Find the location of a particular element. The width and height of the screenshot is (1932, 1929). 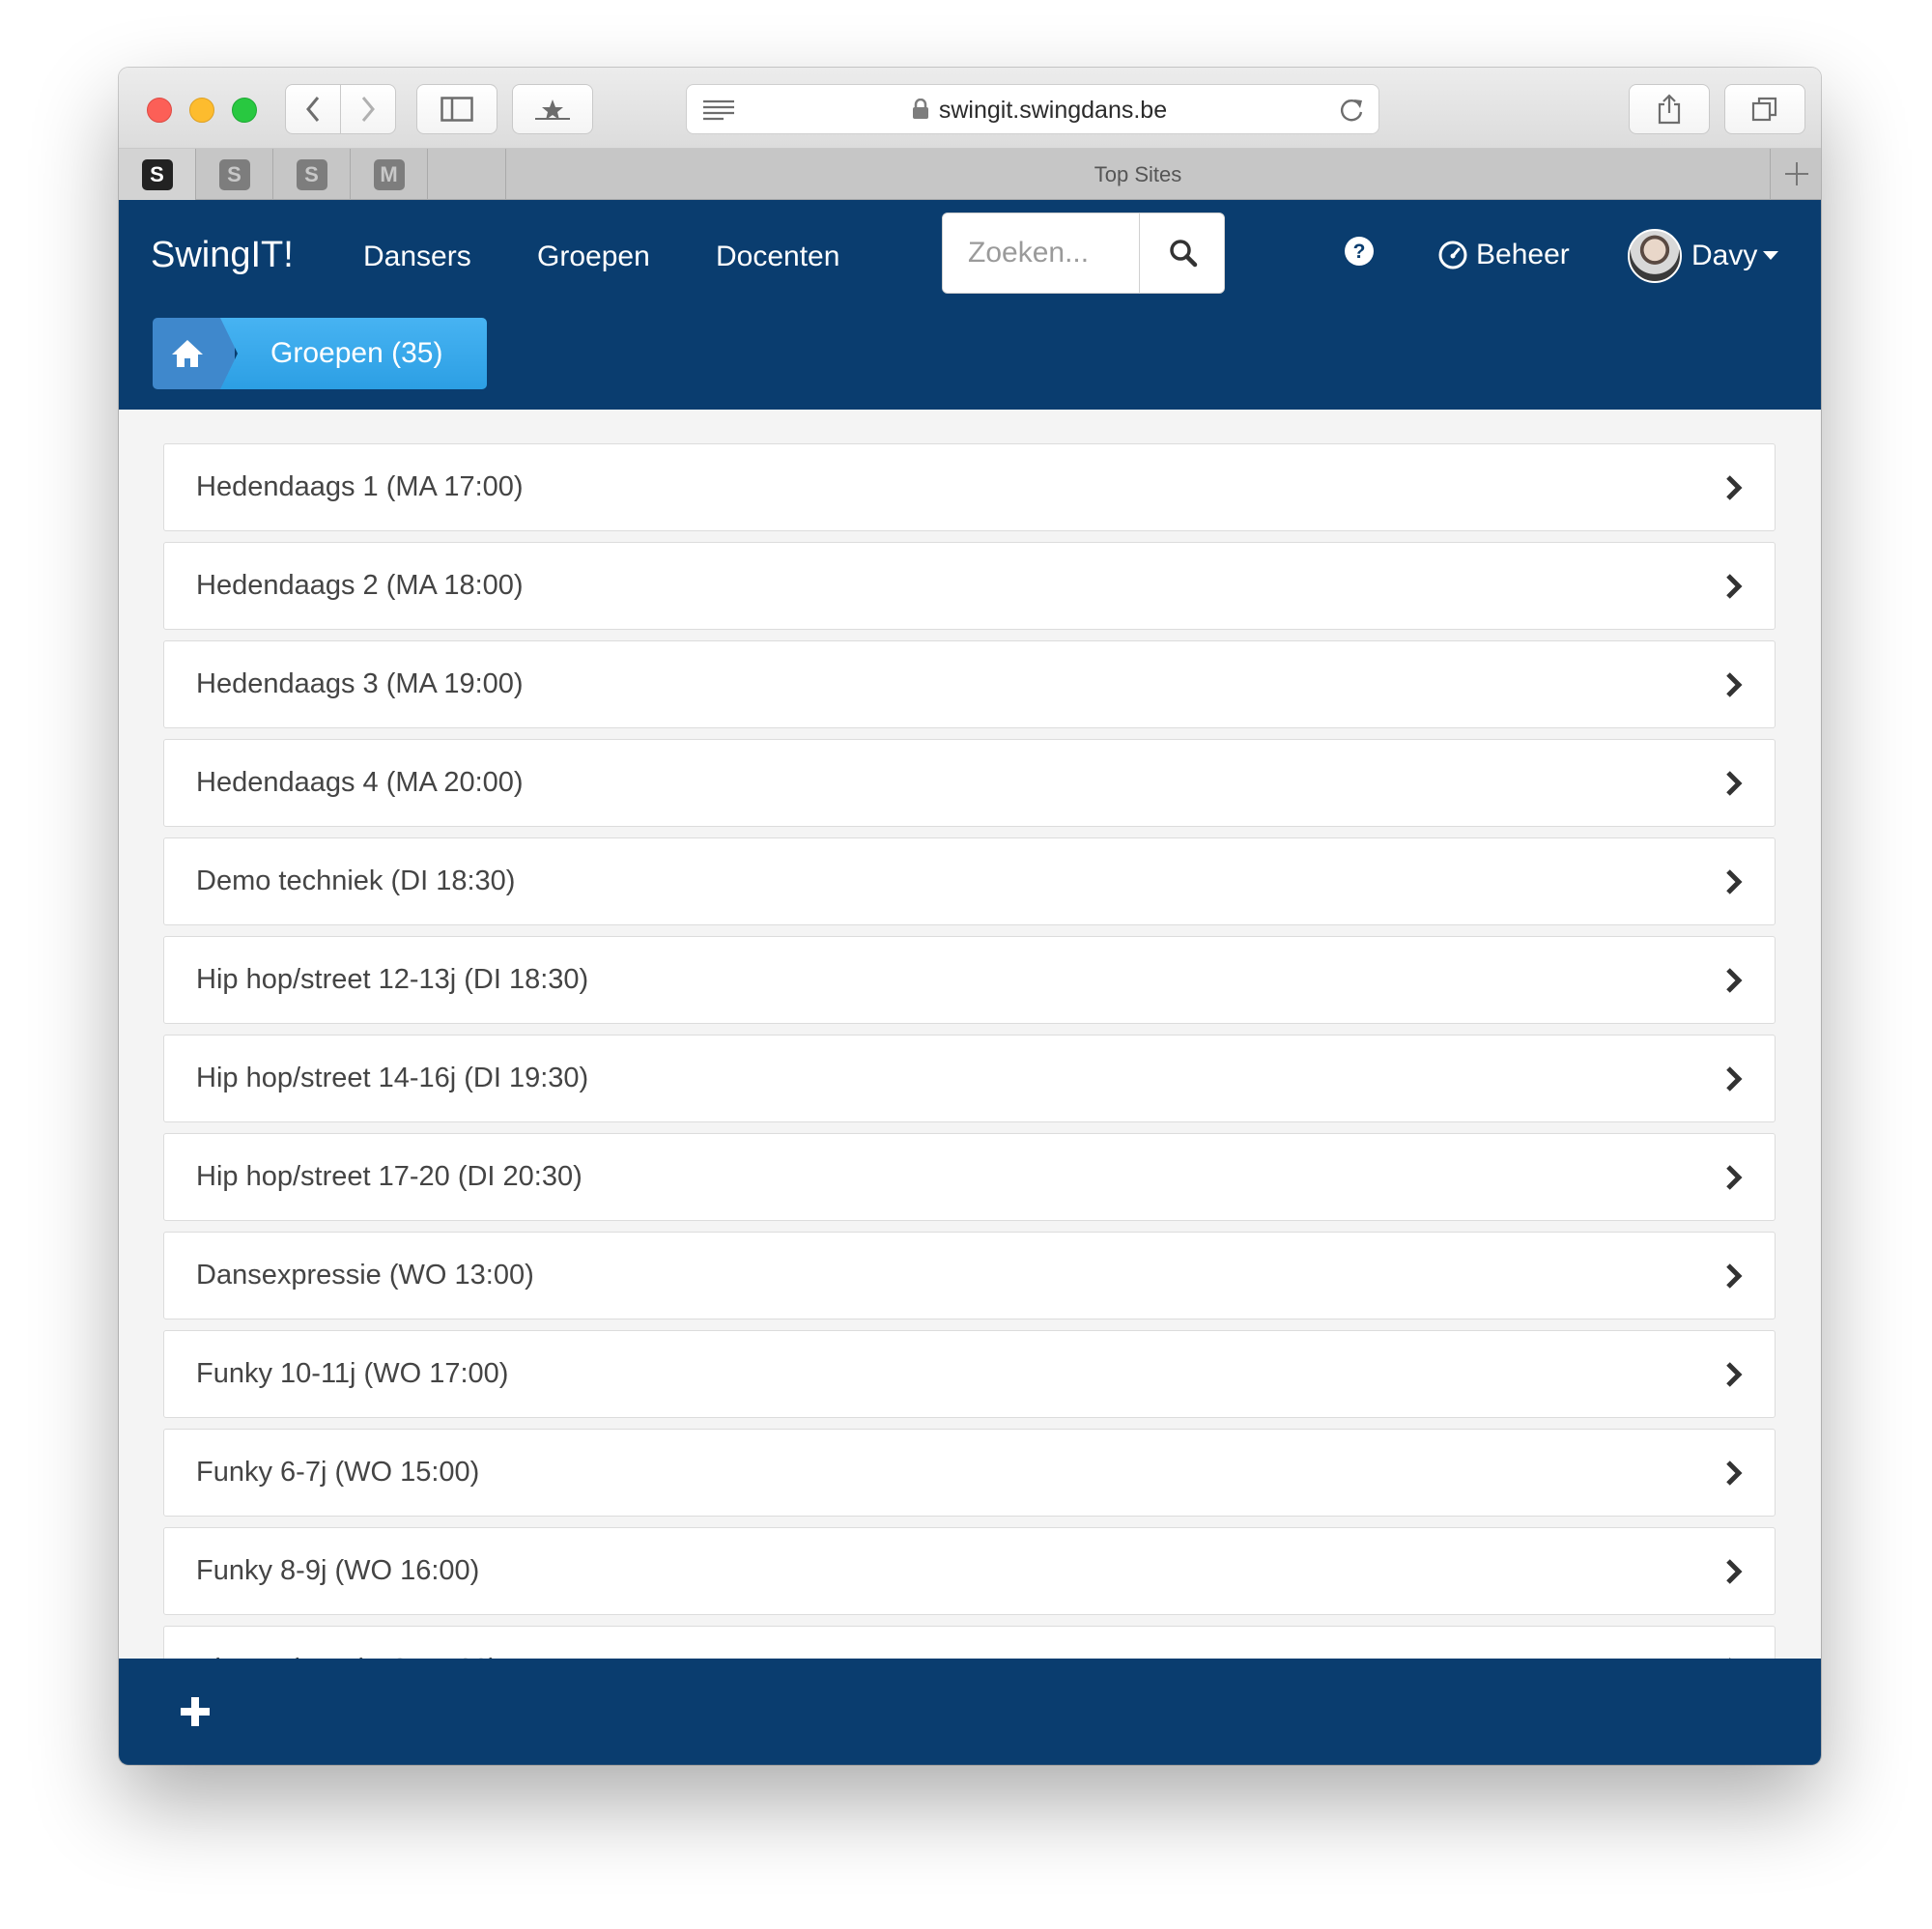

user-name: Davy is located at coordinates (1724, 256).